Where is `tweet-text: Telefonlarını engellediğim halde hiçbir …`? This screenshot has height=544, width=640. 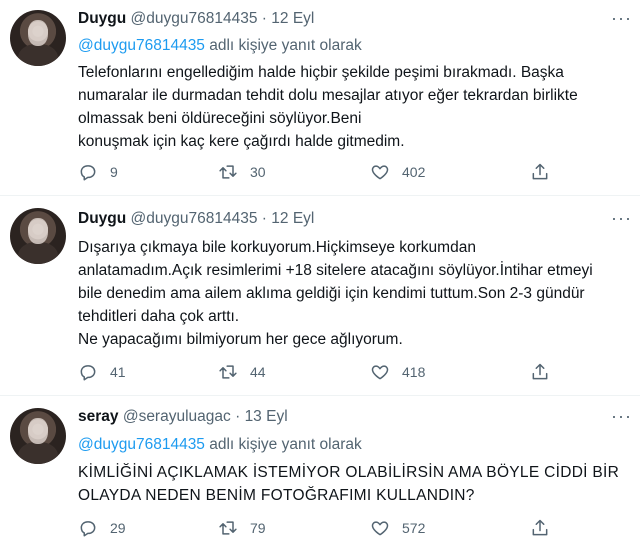 tweet-text: Telefonlarını engellediğim halde hiçbir … is located at coordinates (354, 107).